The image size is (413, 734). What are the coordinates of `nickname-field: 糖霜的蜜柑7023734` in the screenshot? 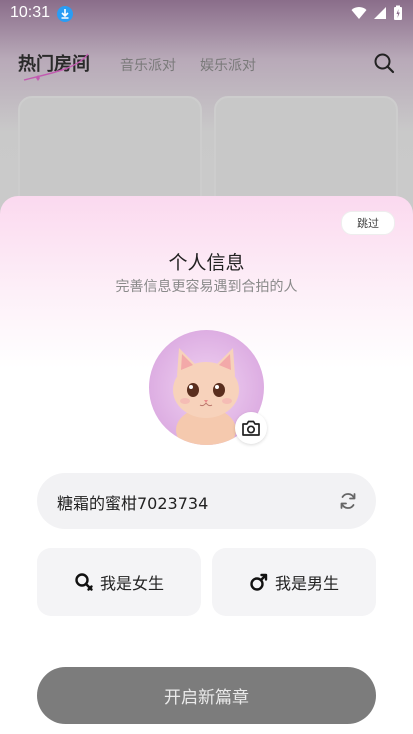 It's located at (206, 501).